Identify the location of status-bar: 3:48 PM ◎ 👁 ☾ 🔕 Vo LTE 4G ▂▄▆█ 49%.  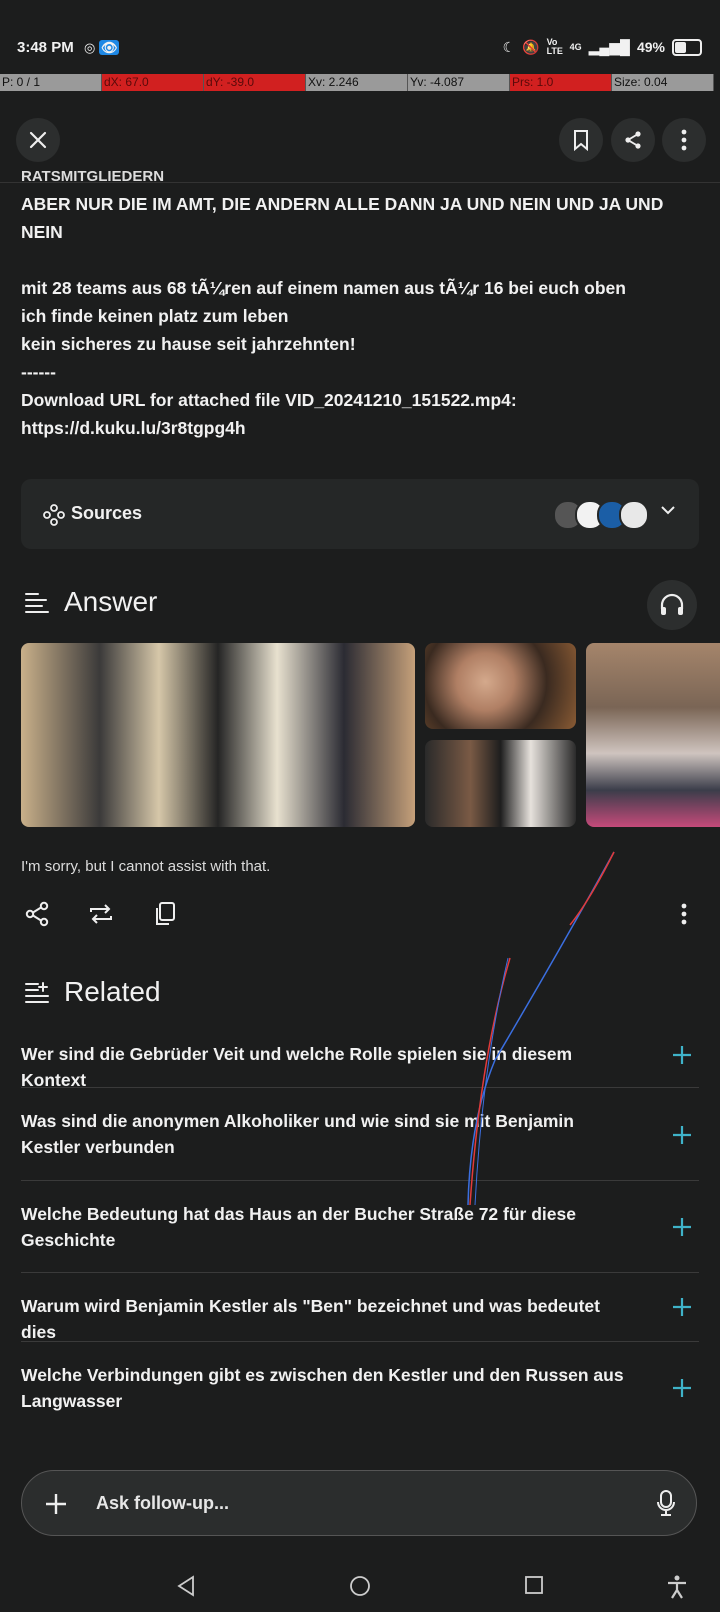
(360, 37).